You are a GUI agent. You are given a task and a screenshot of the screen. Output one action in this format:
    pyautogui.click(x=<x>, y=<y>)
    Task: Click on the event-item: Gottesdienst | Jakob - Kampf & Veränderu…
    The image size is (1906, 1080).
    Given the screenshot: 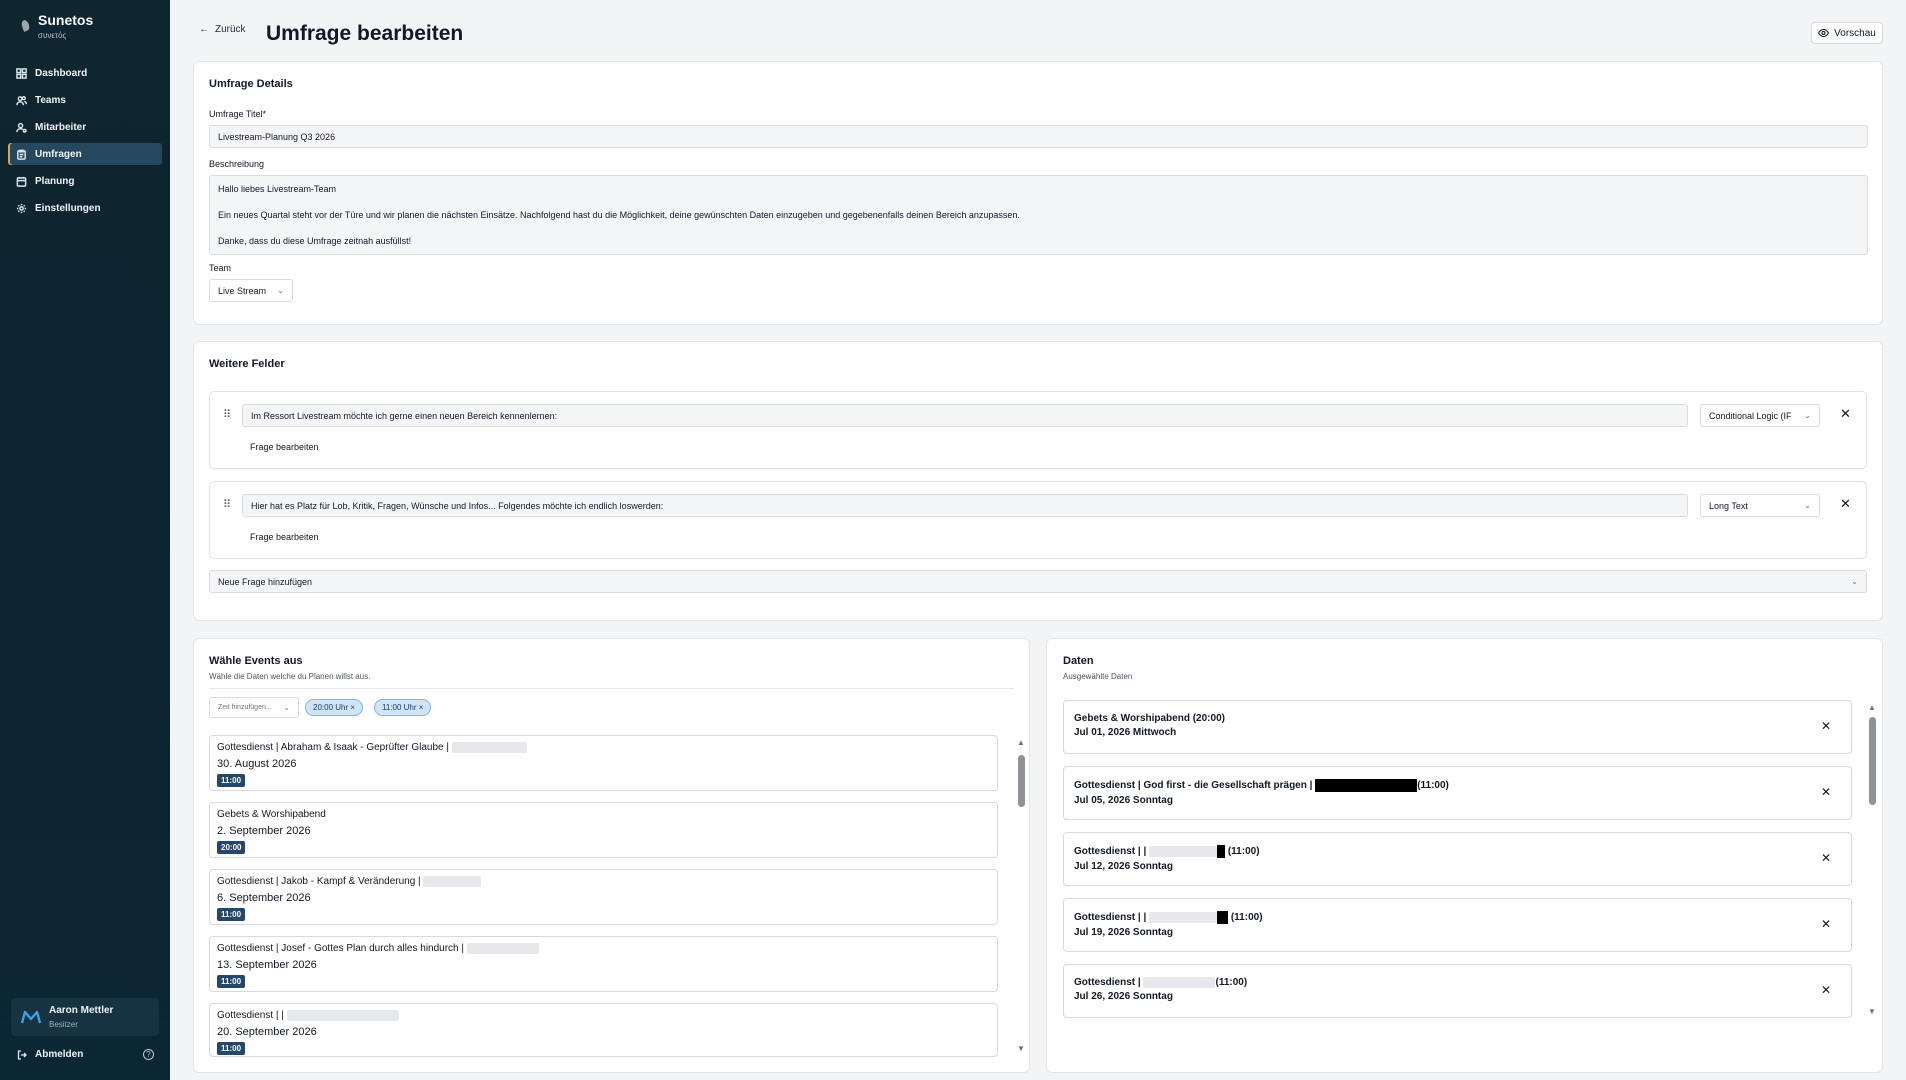 What is the action you would take?
    pyautogui.click(x=603, y=897)
    